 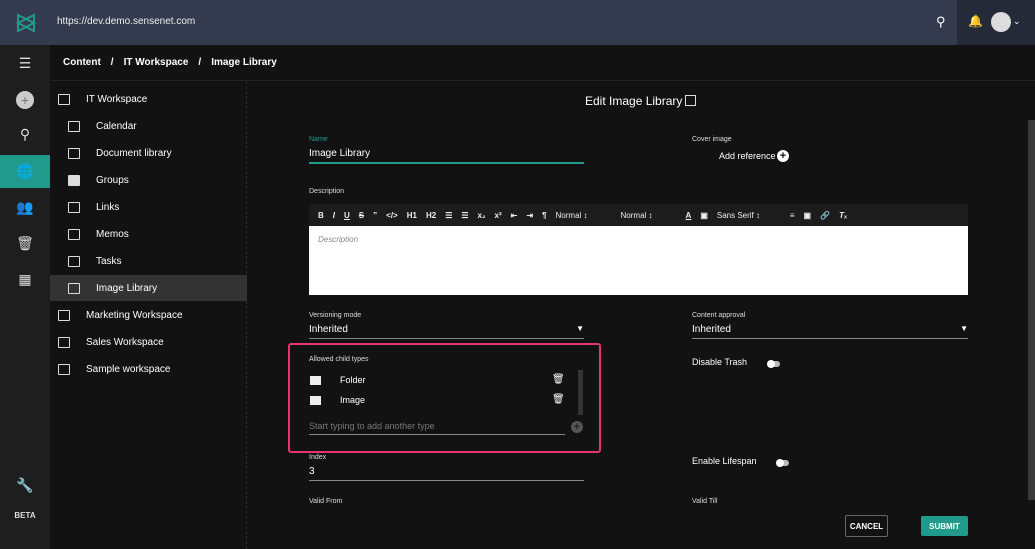 I want to click on italic-button: I, so click(x=334, y=215).